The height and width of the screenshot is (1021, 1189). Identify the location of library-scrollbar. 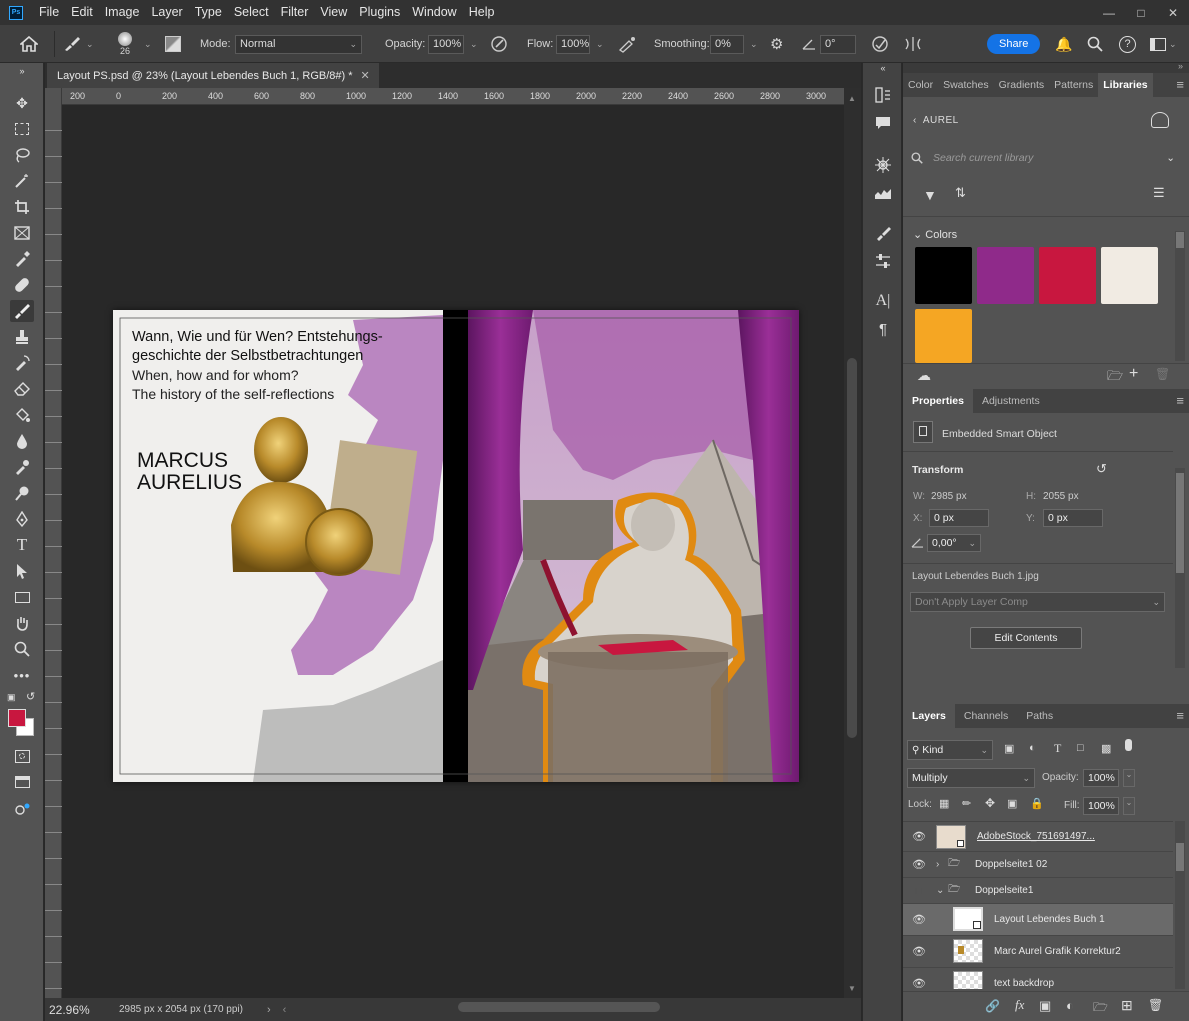
(1180, 296).